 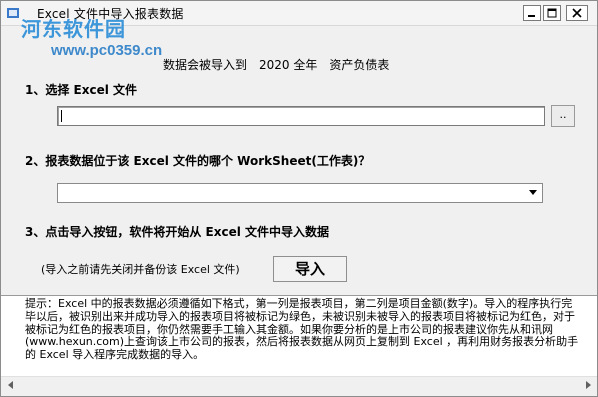 I want to click on minimize-button, so click(x=532, y=13).